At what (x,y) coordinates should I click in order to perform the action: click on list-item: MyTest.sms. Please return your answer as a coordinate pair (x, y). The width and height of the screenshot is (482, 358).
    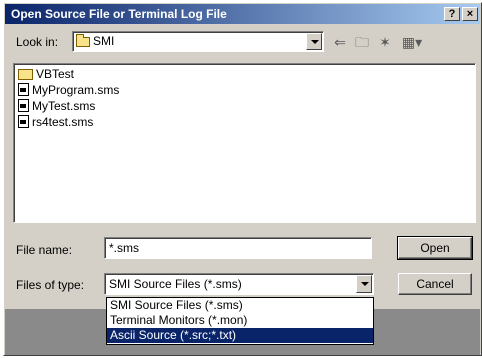
    Looking at the image, I should click on (56, 106).